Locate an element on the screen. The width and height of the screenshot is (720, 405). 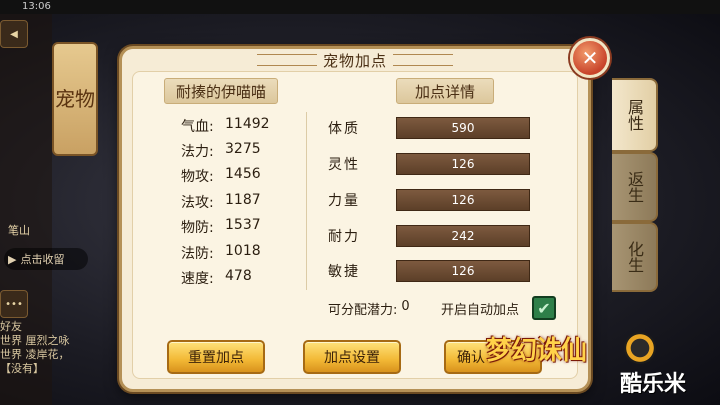
stat-value: 1537 is located at coordinates (243, 225).